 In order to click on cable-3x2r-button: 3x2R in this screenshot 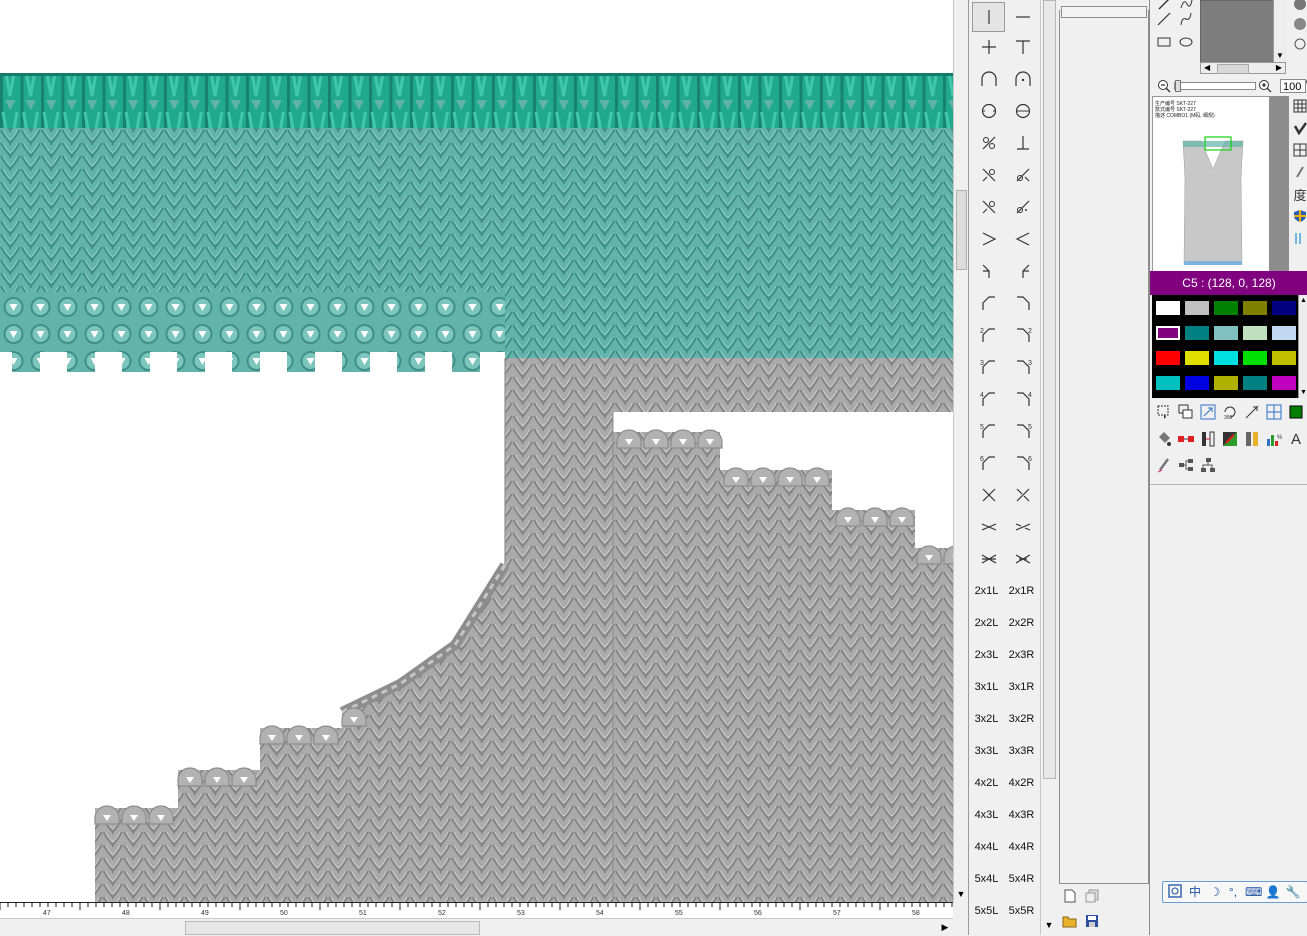, I will do `click(1021, 719)`.